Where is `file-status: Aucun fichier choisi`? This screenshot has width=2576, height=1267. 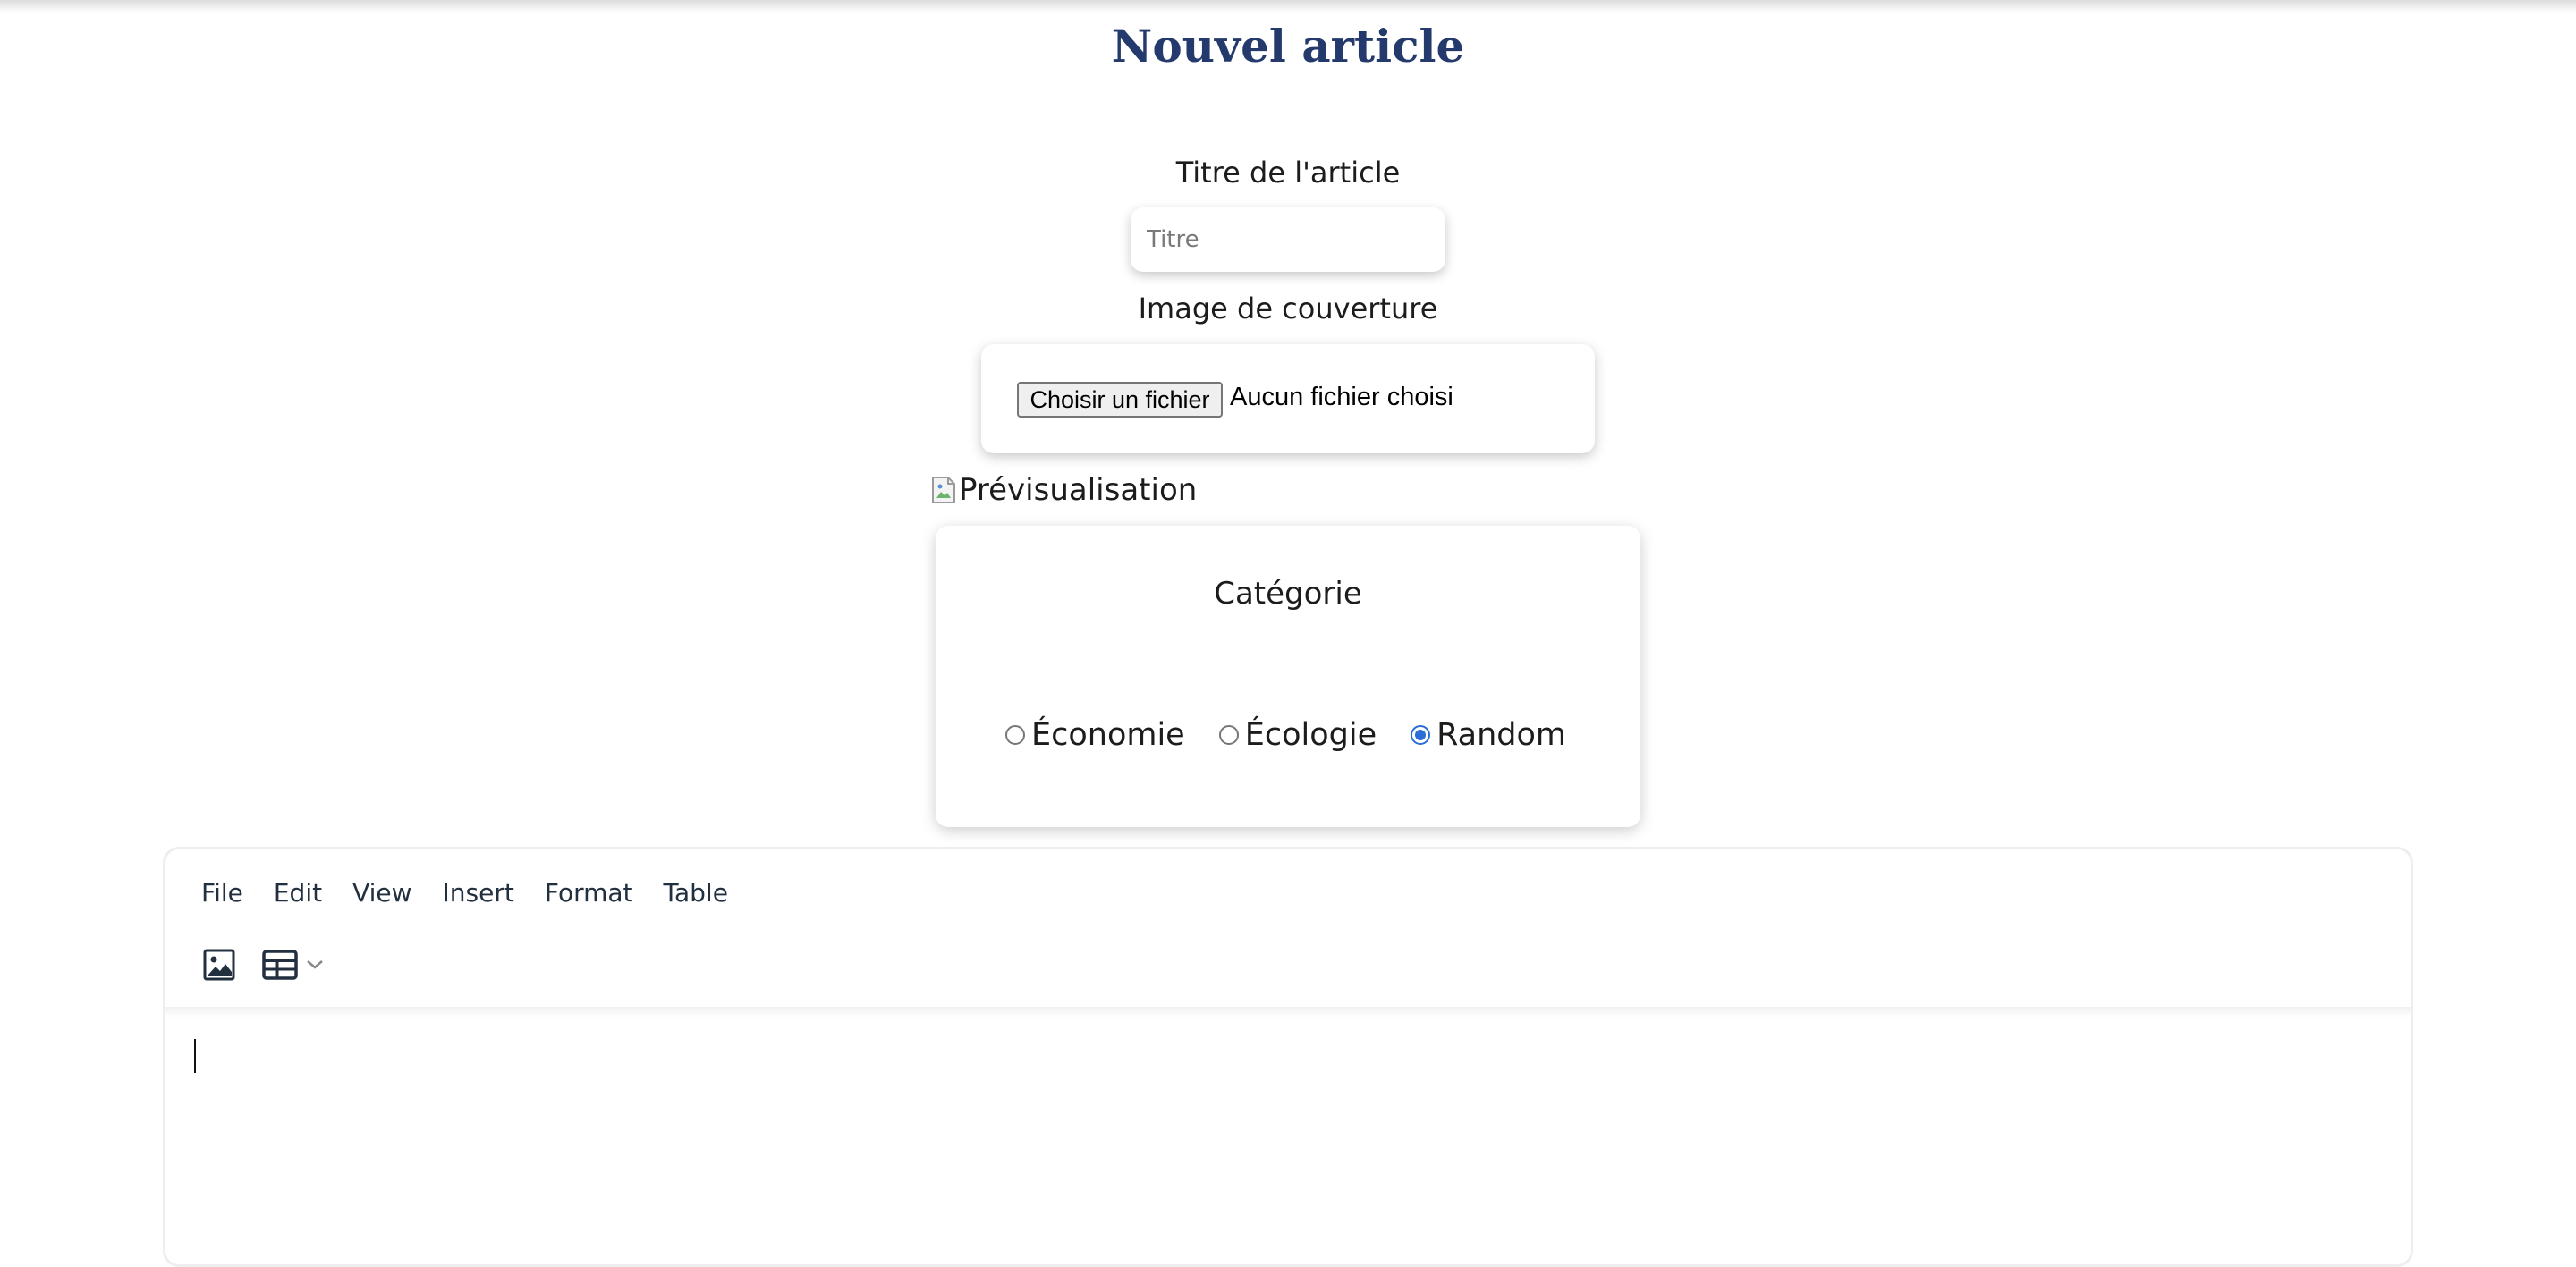 file-status: Aucun fichier choisi is located at coordinates (1341, 397).